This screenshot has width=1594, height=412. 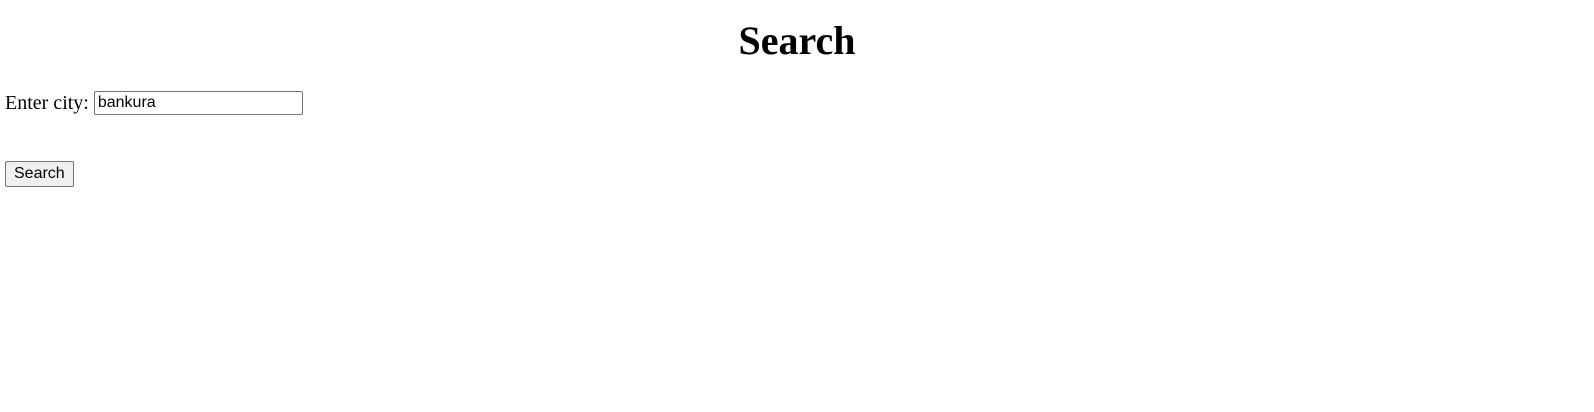 What do you see at coordinates (198, 103) in the screenshot?
I see `city-input` at bounding box center [198, 103].